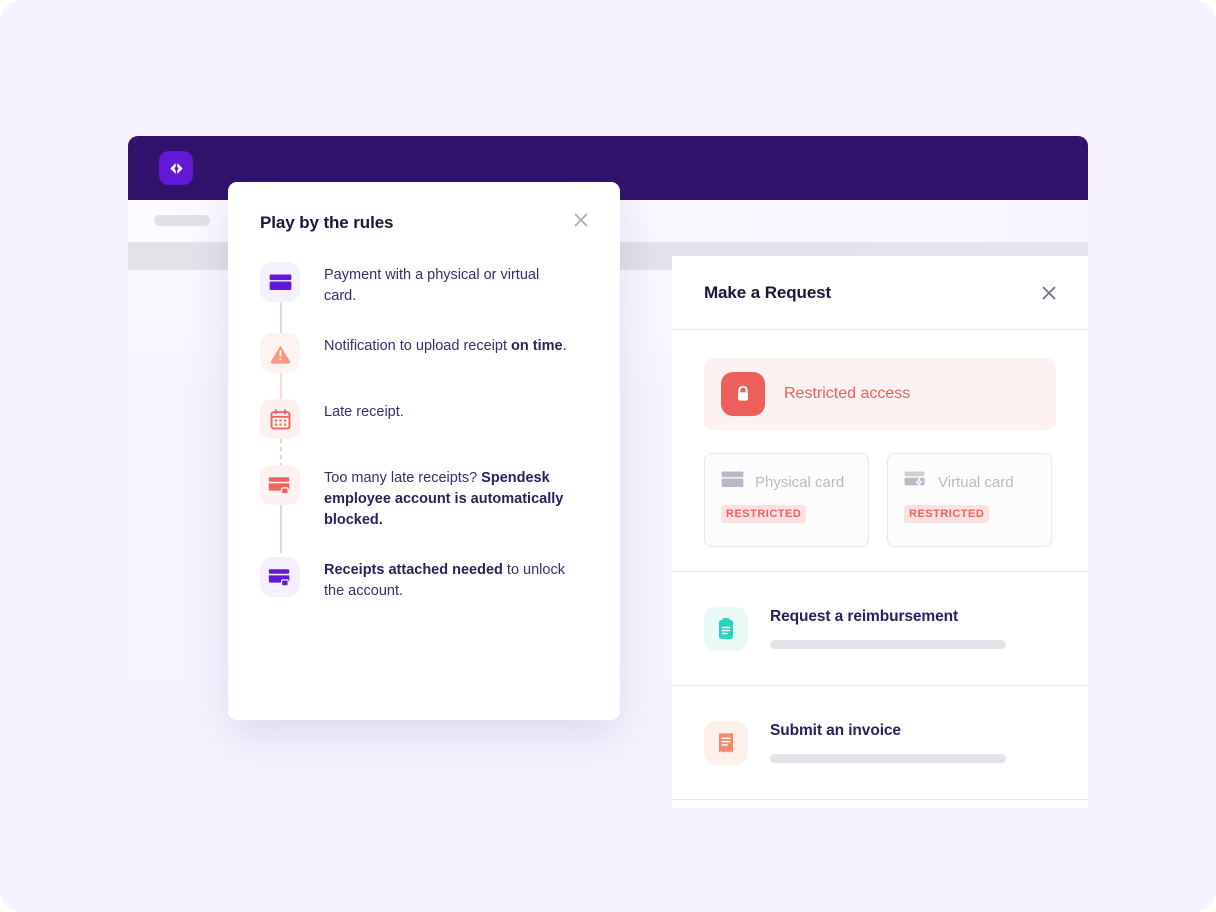  I want to click on restricted-access-label: Restricted access, so click(847, 393).